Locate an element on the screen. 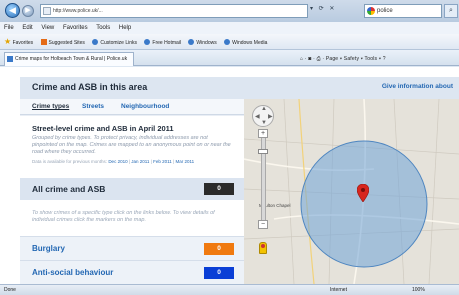  menu-help: Help is located at coordinates (125, 28).